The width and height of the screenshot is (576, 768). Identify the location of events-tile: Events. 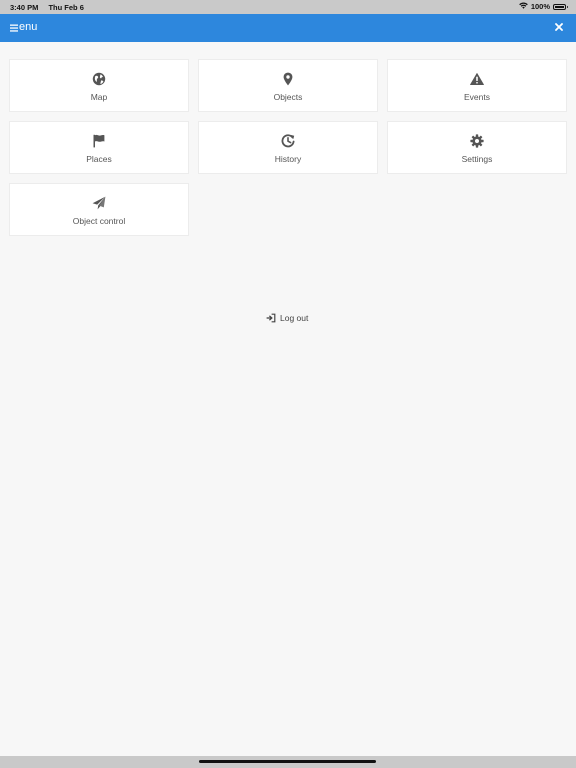
(477, 85).